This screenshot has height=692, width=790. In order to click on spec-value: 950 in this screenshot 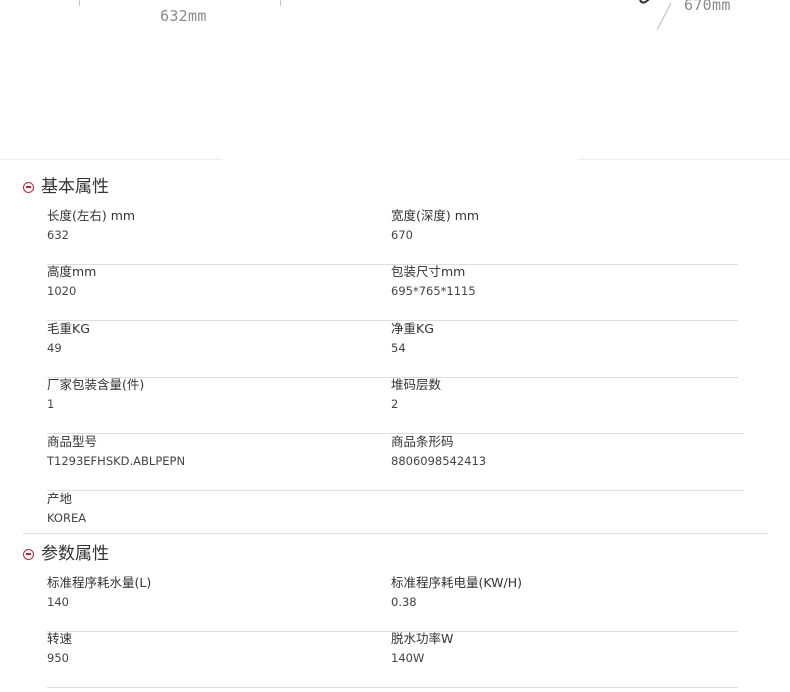, I will do `click(58, 658)`.